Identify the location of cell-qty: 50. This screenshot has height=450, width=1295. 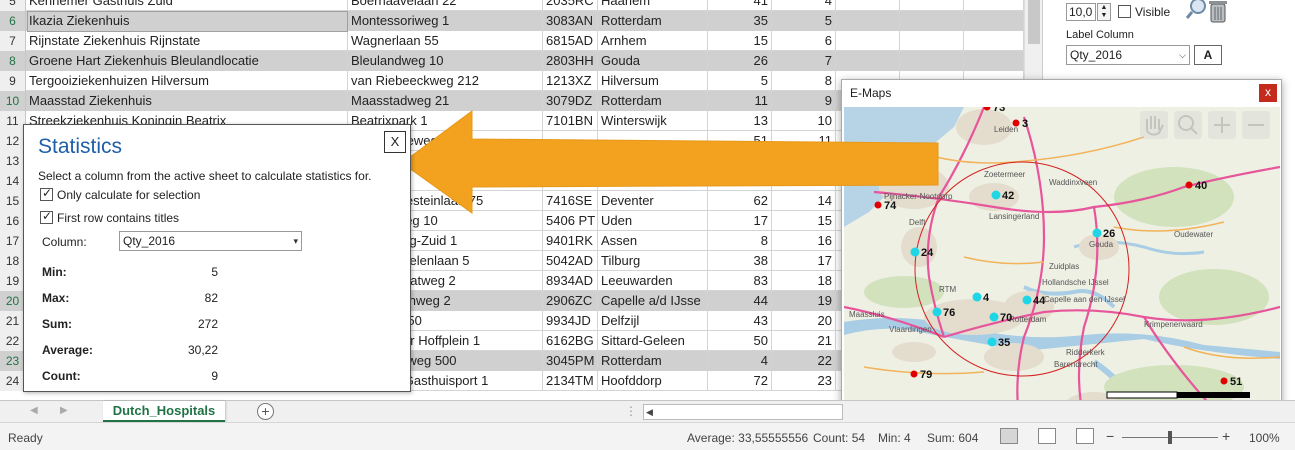
(740, 341).